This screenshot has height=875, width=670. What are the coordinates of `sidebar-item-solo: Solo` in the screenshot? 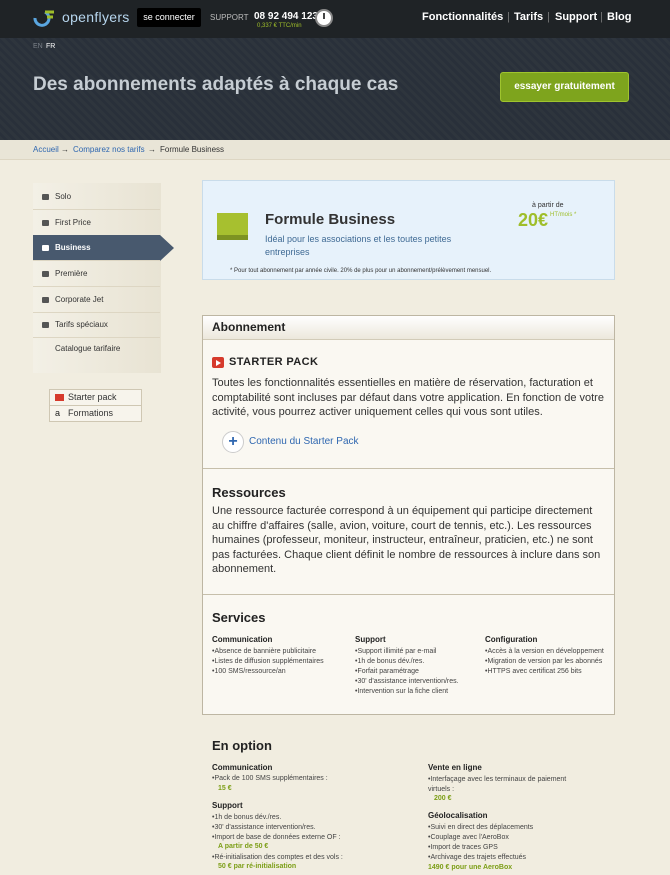 It's located at (96, 197).